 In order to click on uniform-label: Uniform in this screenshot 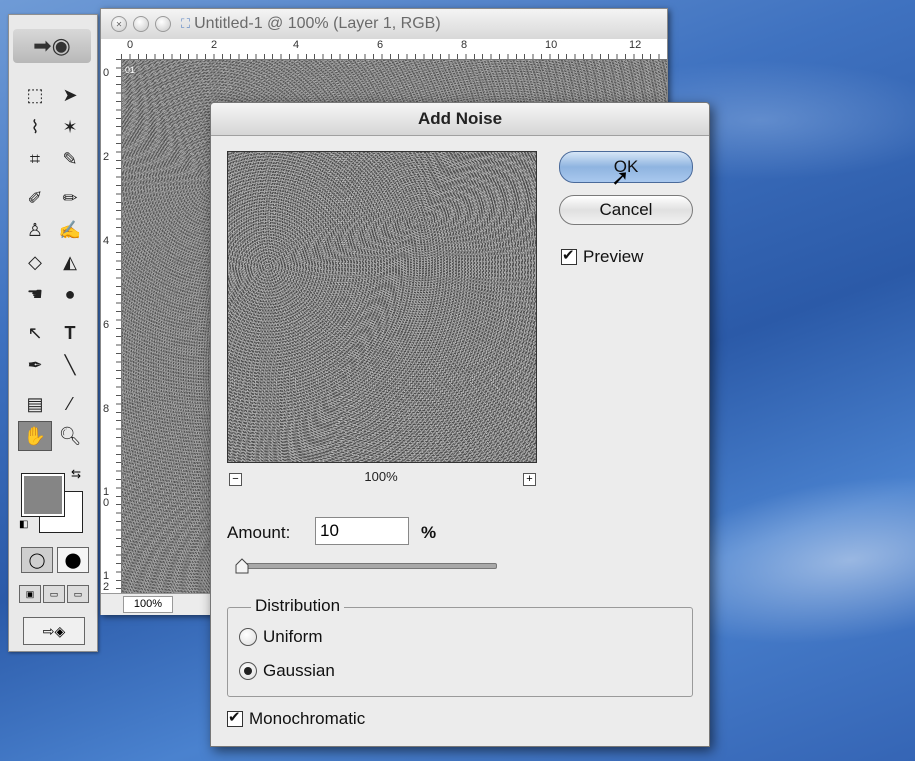, I will do `click(293, 636)`.